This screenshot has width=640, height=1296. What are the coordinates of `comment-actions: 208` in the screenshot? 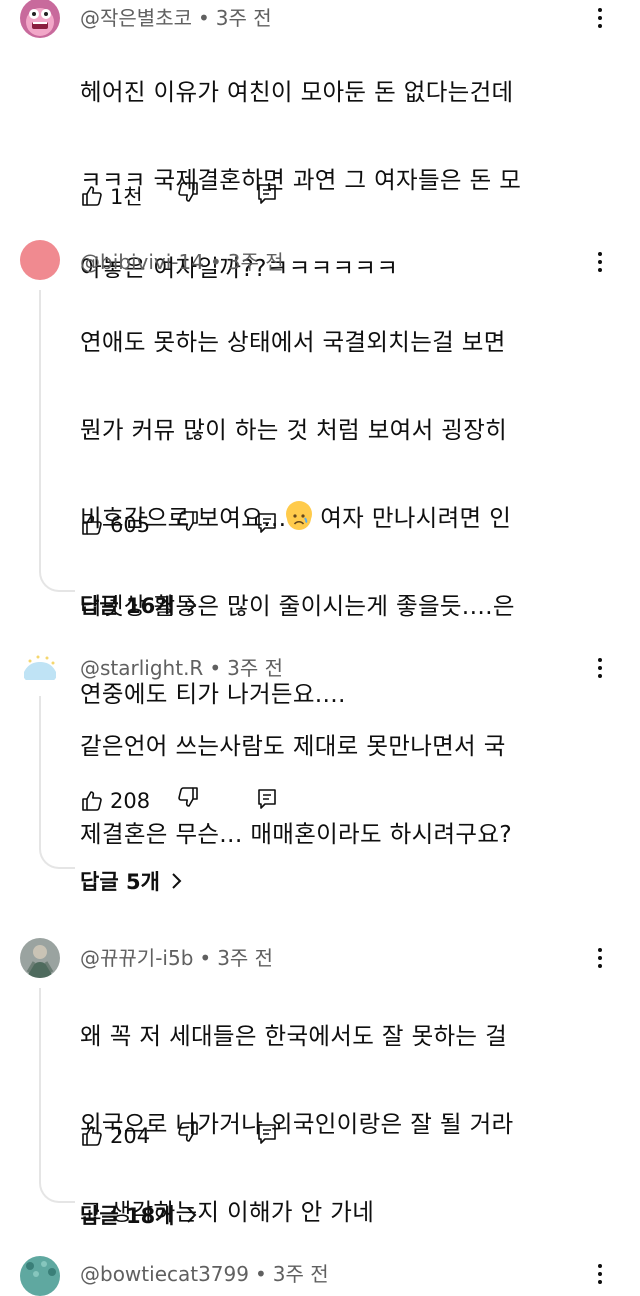 It's located at (178, 801).